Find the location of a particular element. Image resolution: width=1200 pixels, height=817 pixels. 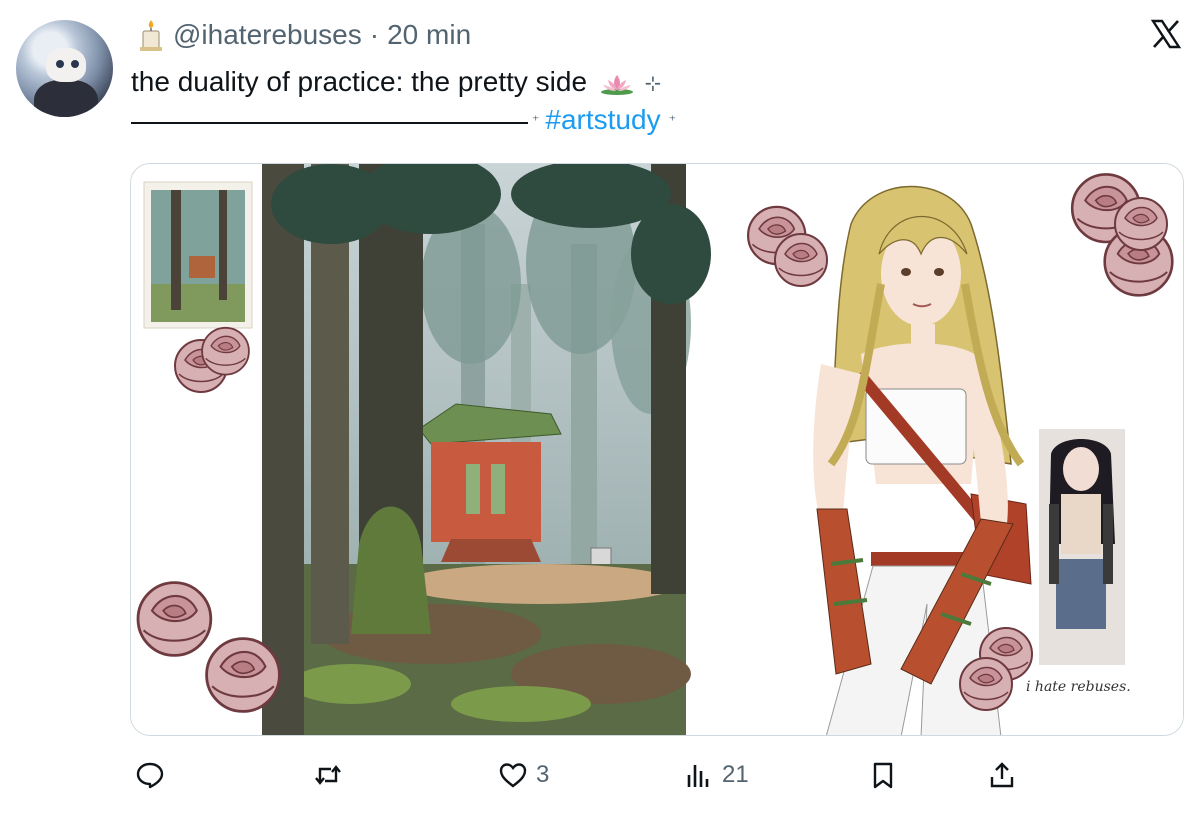

sparkle-icon: ⊹ is located at coordinates (653, 83).